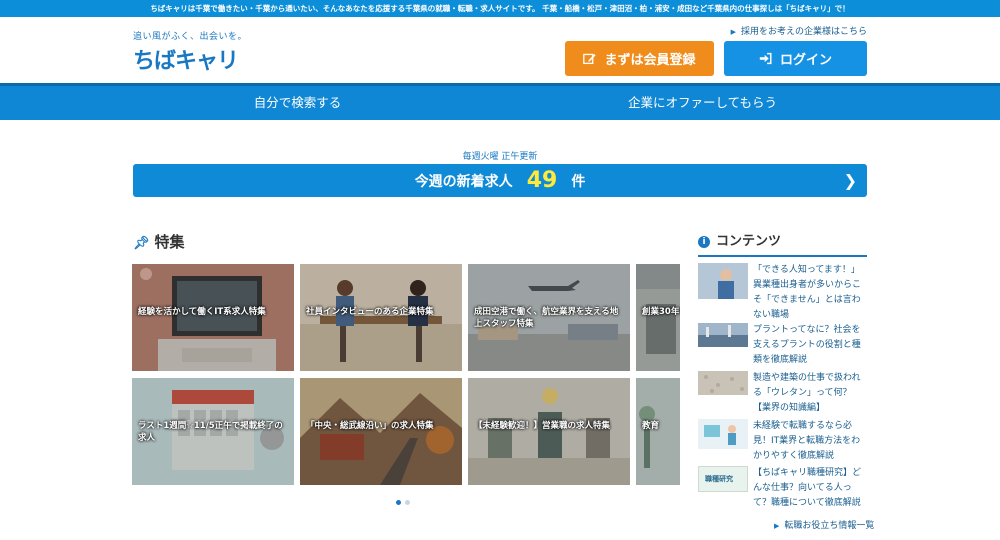  I want to click on edit-icon, so click(590, 59).